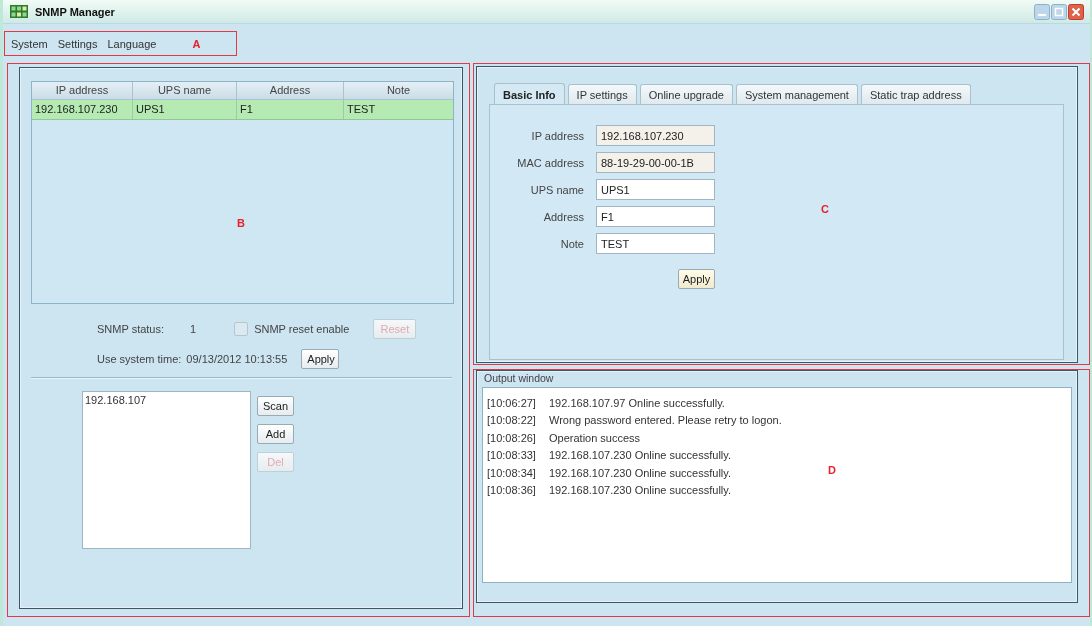 The height and width of the screenshot is (626, 1092). Describe the element at coordinates (655, 189) in the screenshot. I see `text-field: UPS1` at that location.